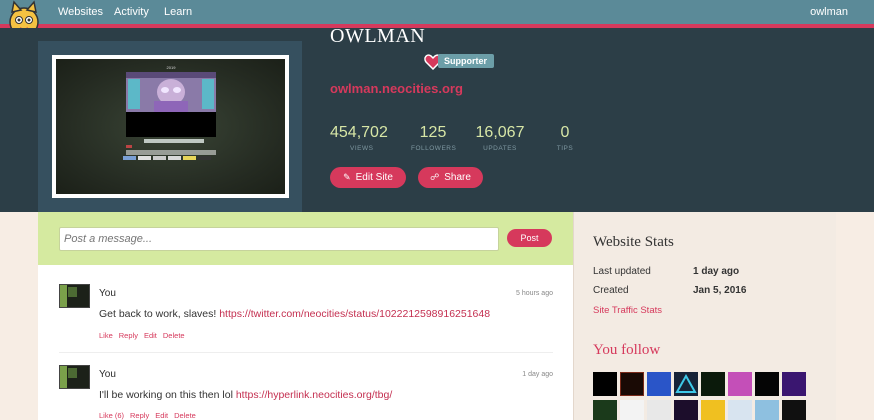 The width and height of the screenshot is (874, 420). Describe the element at coordinates (434, 148) in the screenshot. I see `stat-followers-label: FOLLOWERS` at that location.